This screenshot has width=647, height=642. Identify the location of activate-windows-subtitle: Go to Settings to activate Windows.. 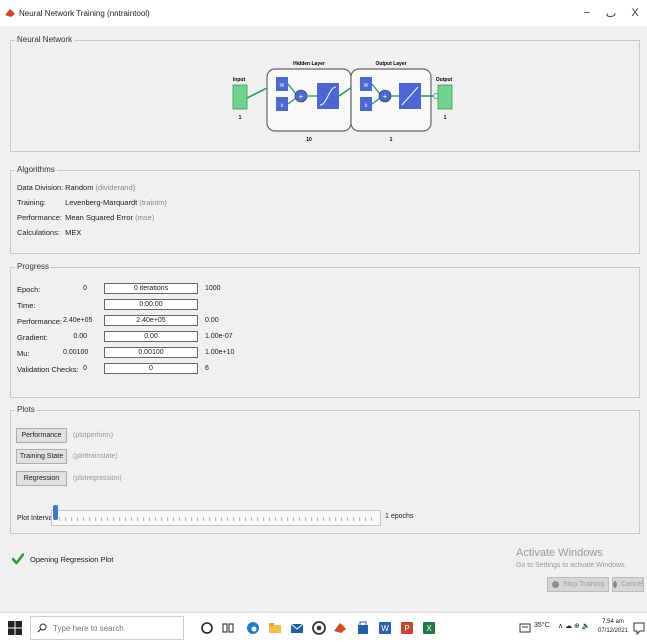
(571, 565).